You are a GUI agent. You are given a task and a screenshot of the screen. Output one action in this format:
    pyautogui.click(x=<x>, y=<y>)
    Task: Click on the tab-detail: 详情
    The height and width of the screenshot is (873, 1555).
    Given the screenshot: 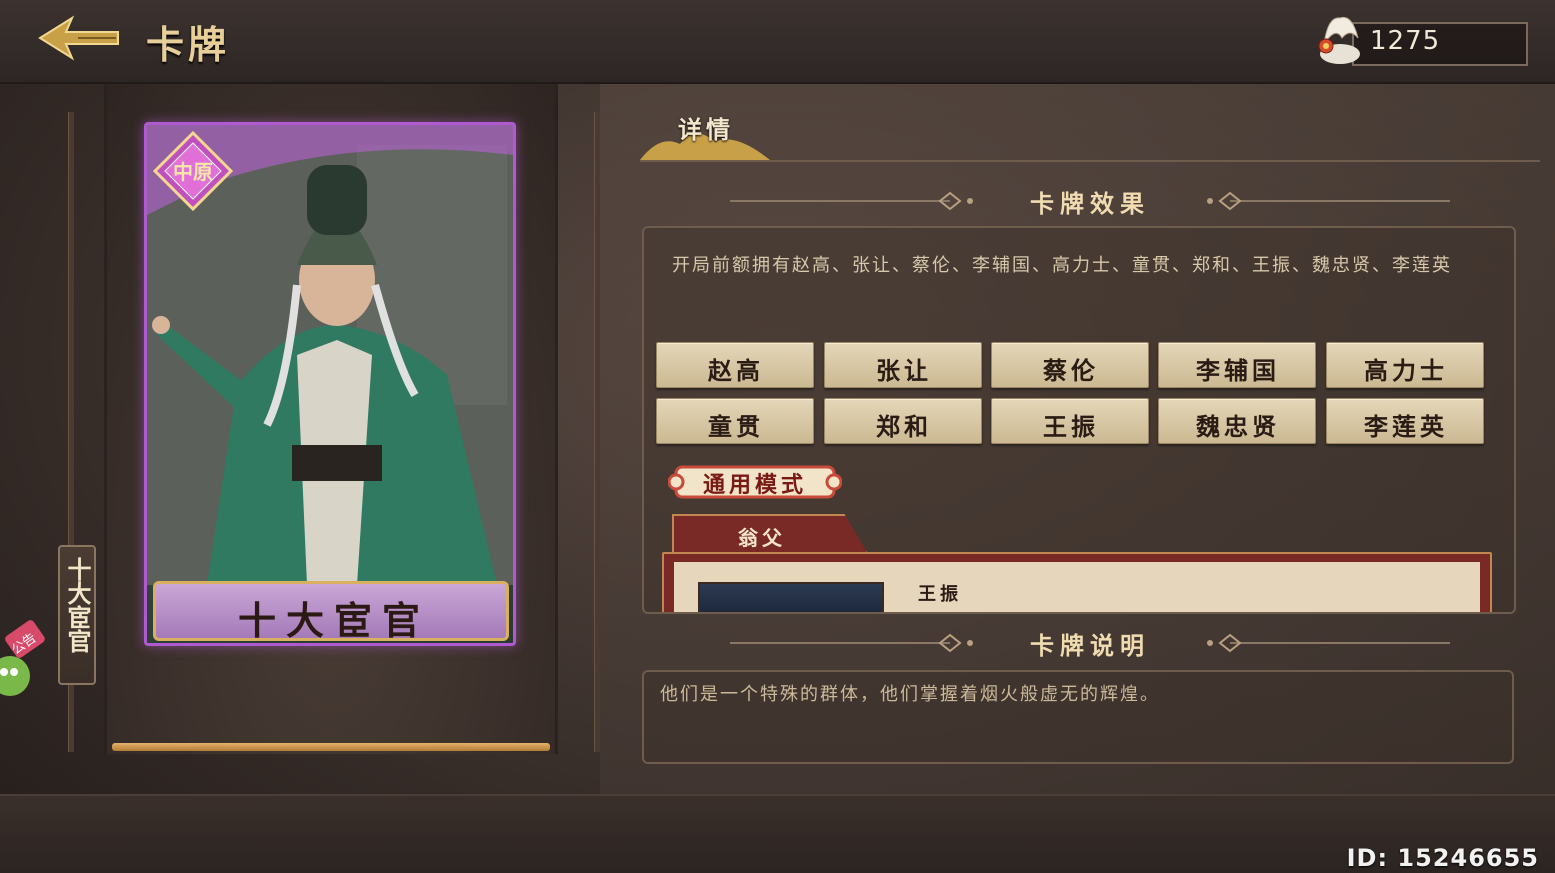 What is the action you would take?
    pyautogui.click(x=705, y=134)
    